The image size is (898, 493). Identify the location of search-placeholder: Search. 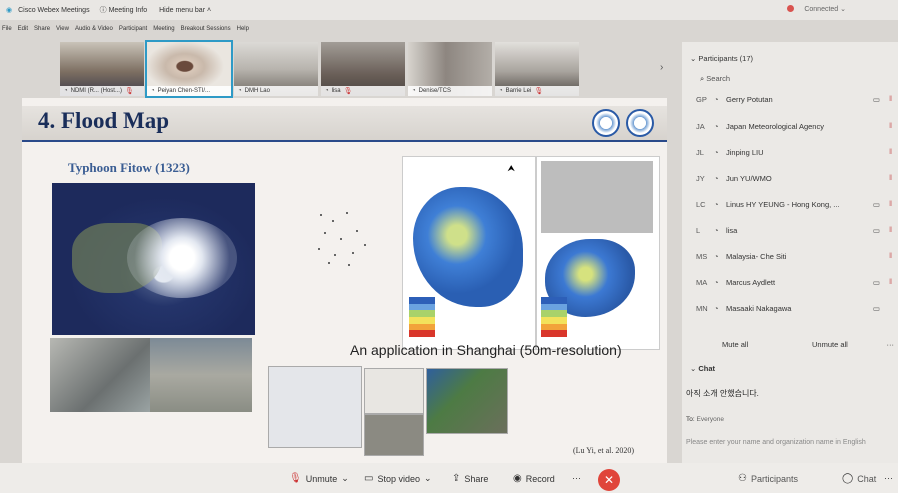
(718, 78).